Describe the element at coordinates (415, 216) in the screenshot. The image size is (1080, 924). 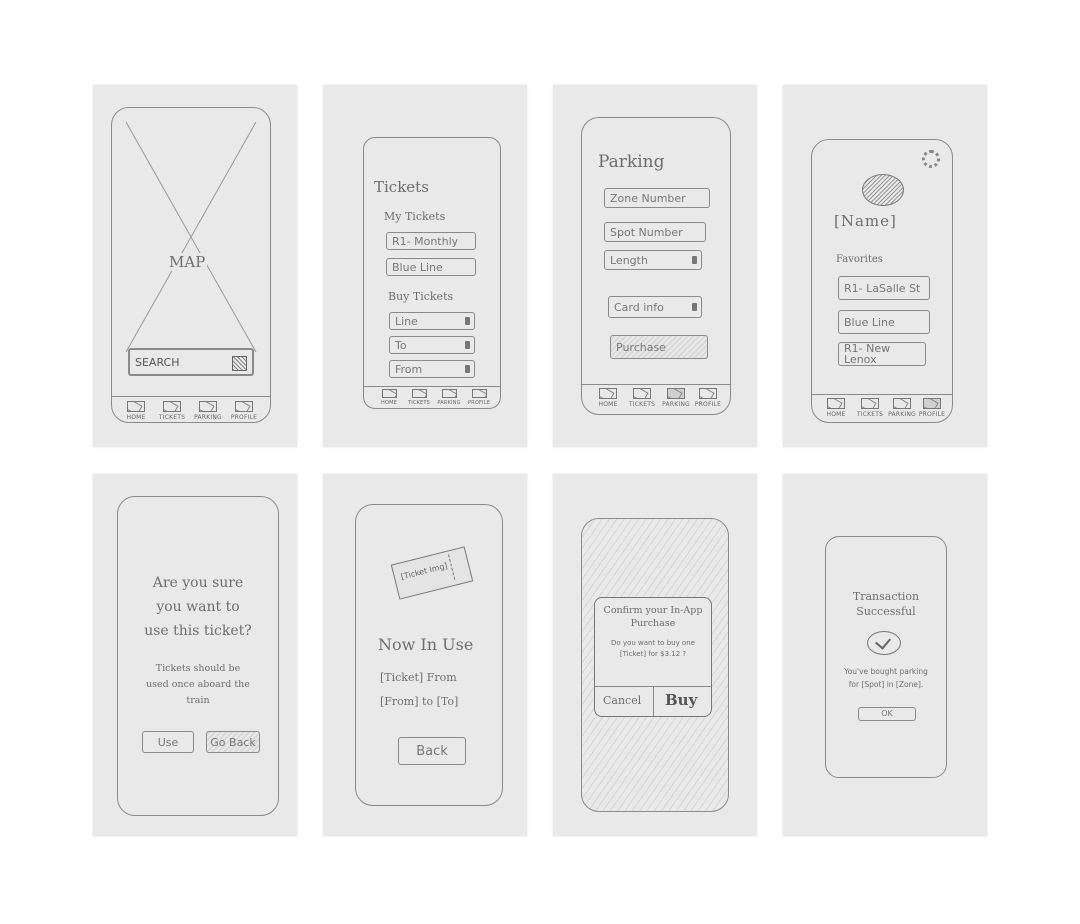
I see `my-tickets-heading: My Tickets` at that location.